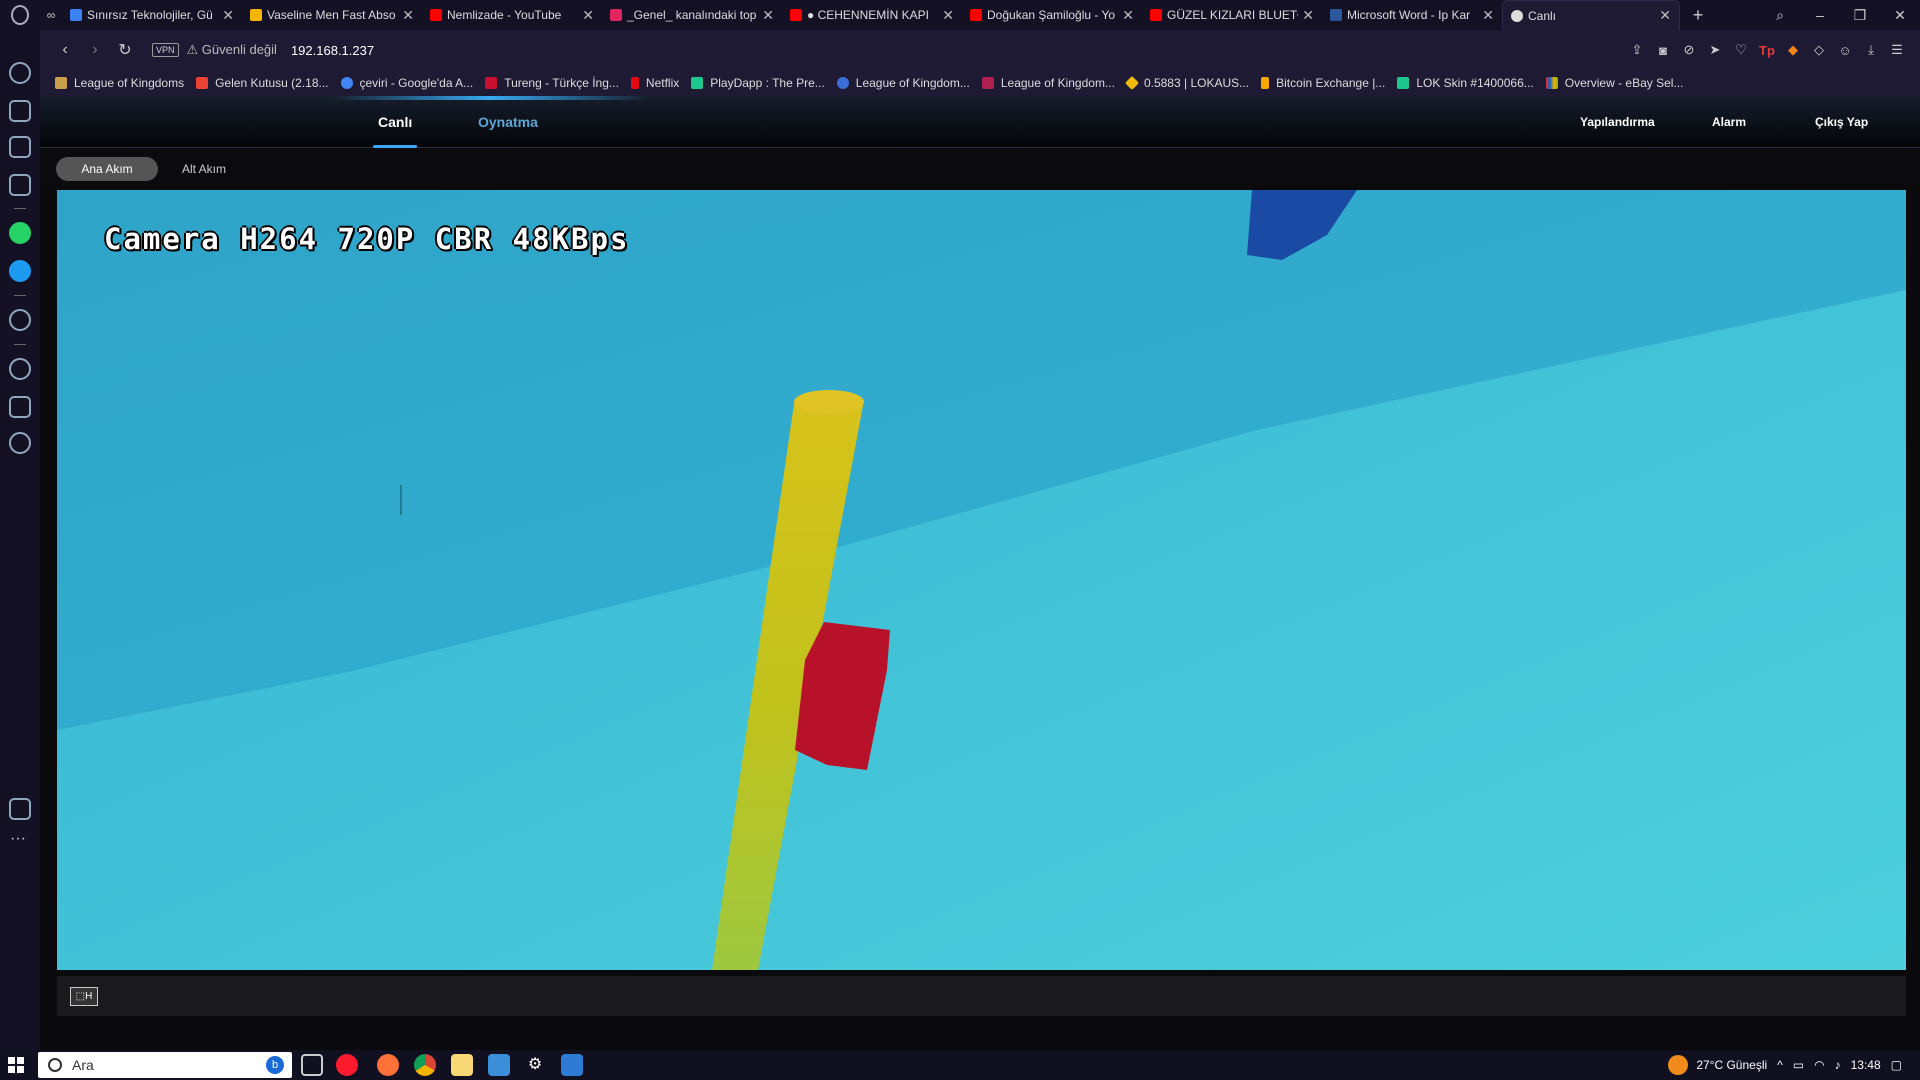  Describe the element at coordinates (1900, 15) in the screenshot. I see `close-window-icon: ✕` at that location.